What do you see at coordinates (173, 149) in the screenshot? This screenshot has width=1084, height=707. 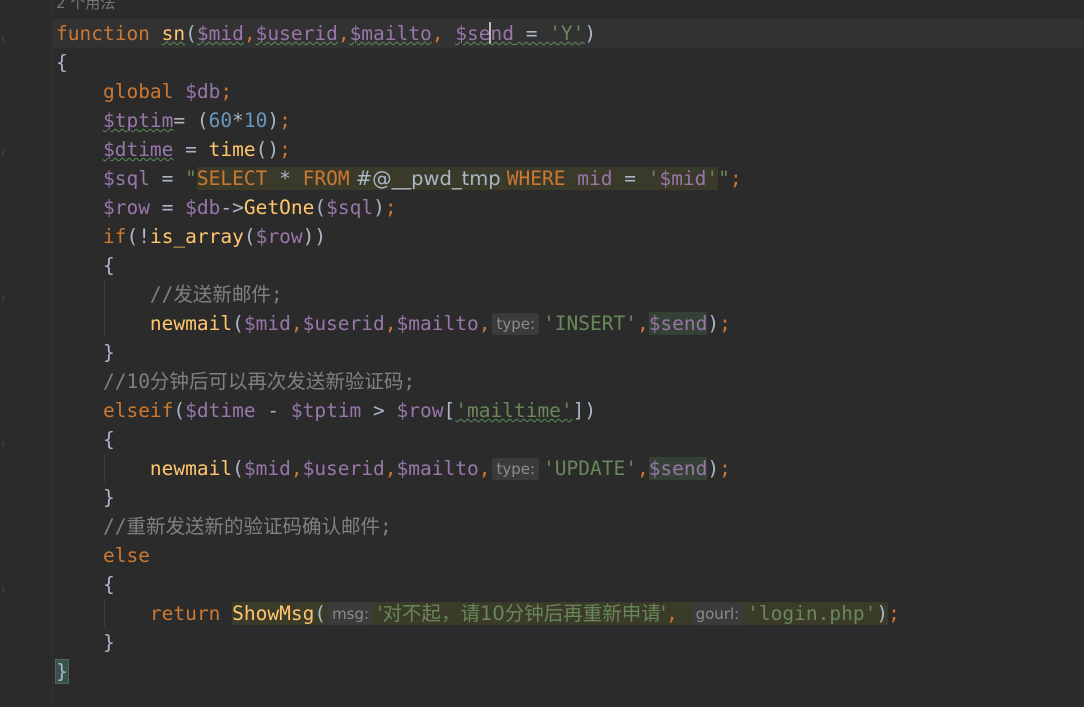 I see `code-line-dtime: $dtime = time();` at bounding box center [173, 149].